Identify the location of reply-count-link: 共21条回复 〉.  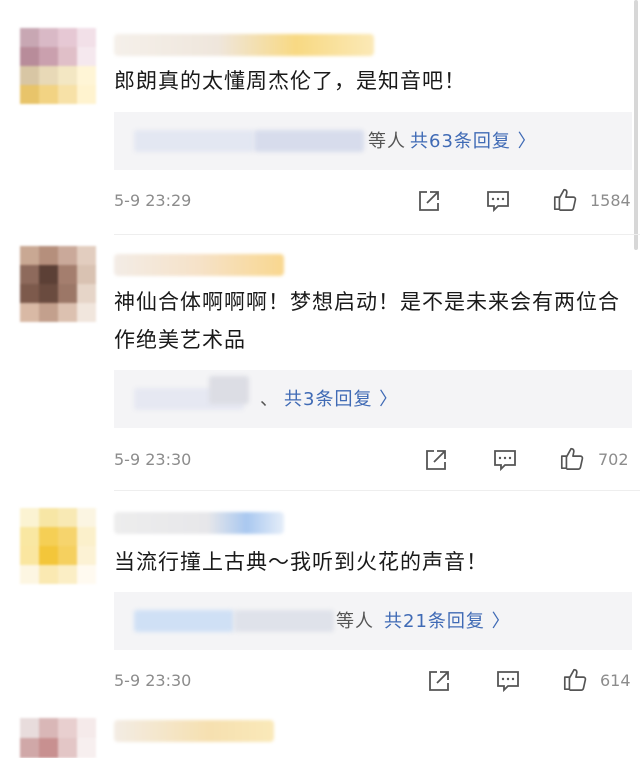
(447, 620).